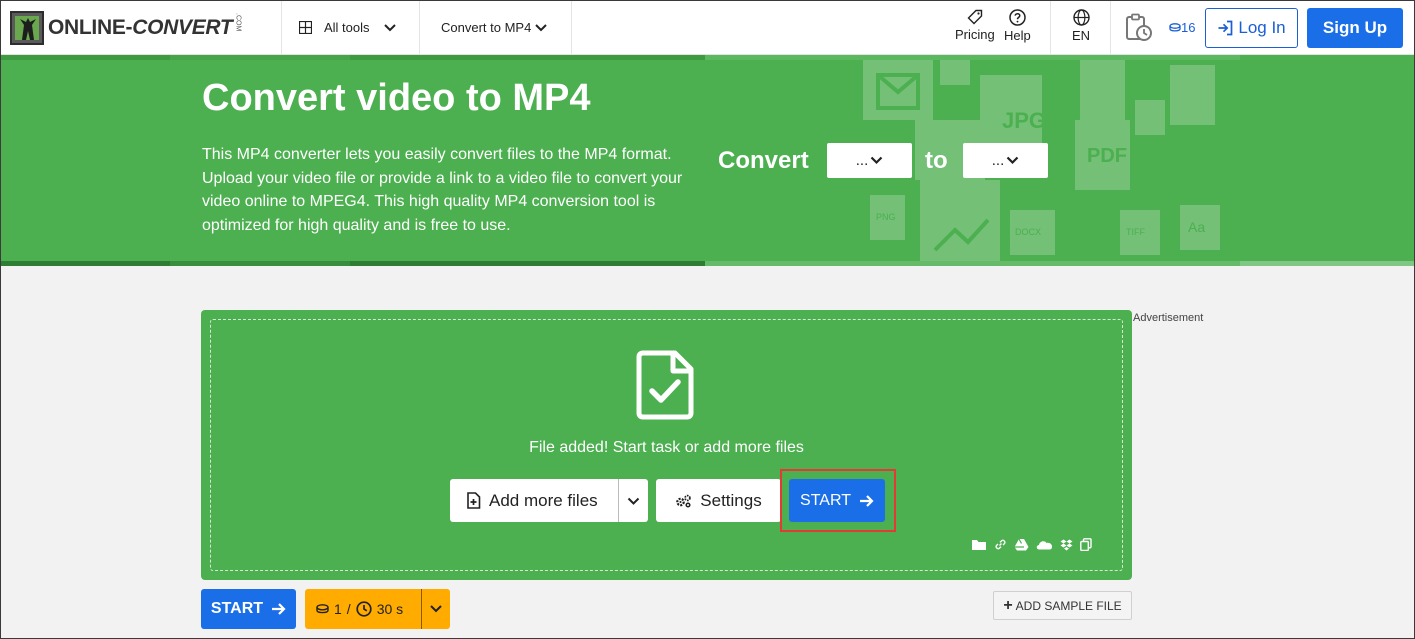 The image size is (1415, 639). I want to click on add-more-files-button: Add more files, so click(549, 500).